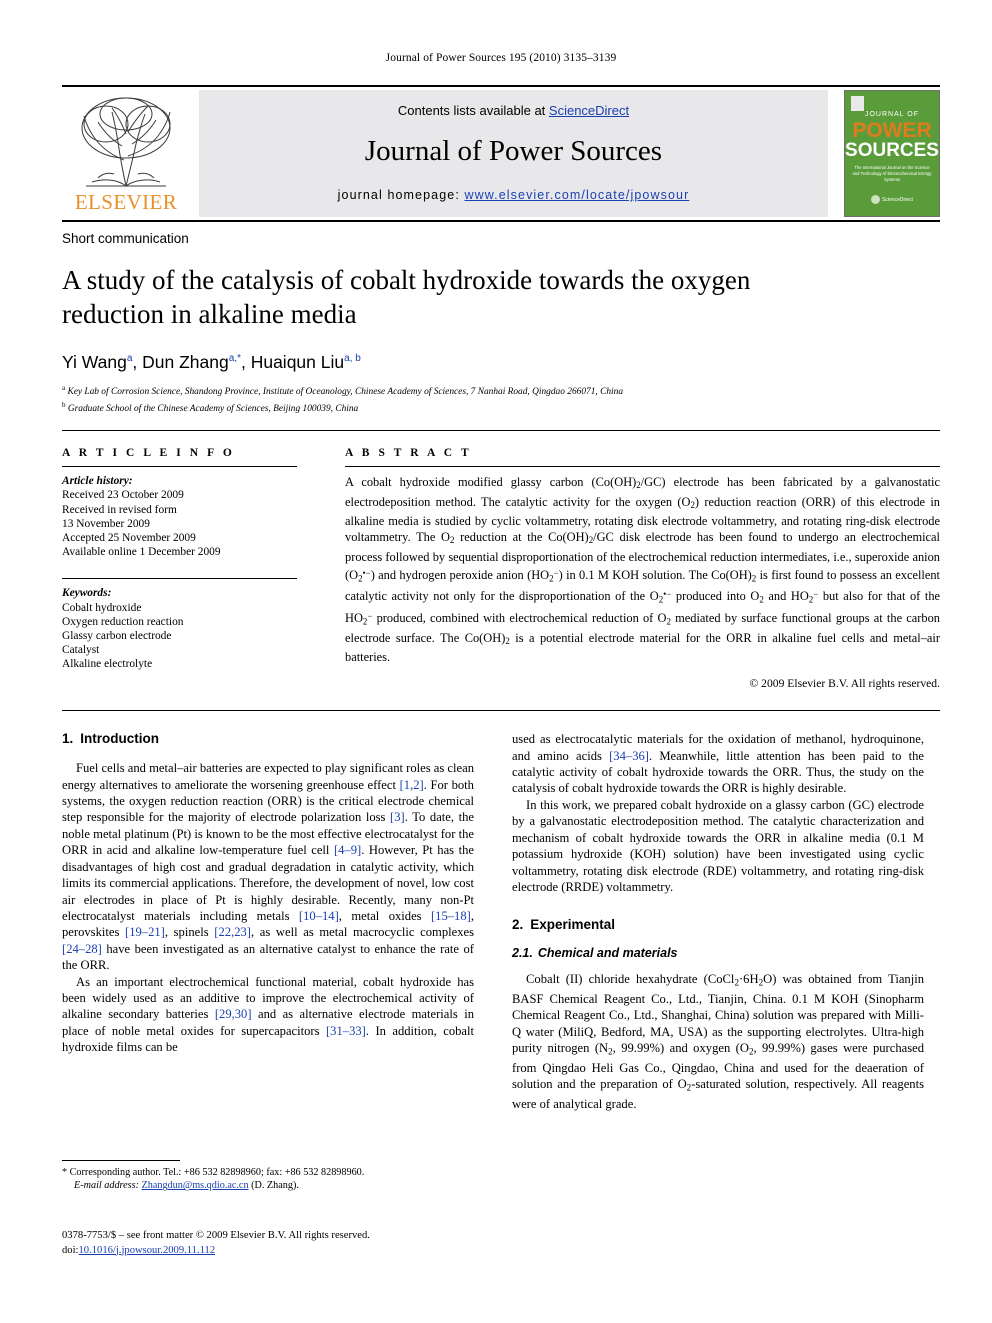 The height and width of the screenshot is (1323, 992). I want to click on author-affil-mark: a,*, so click(234, 359).